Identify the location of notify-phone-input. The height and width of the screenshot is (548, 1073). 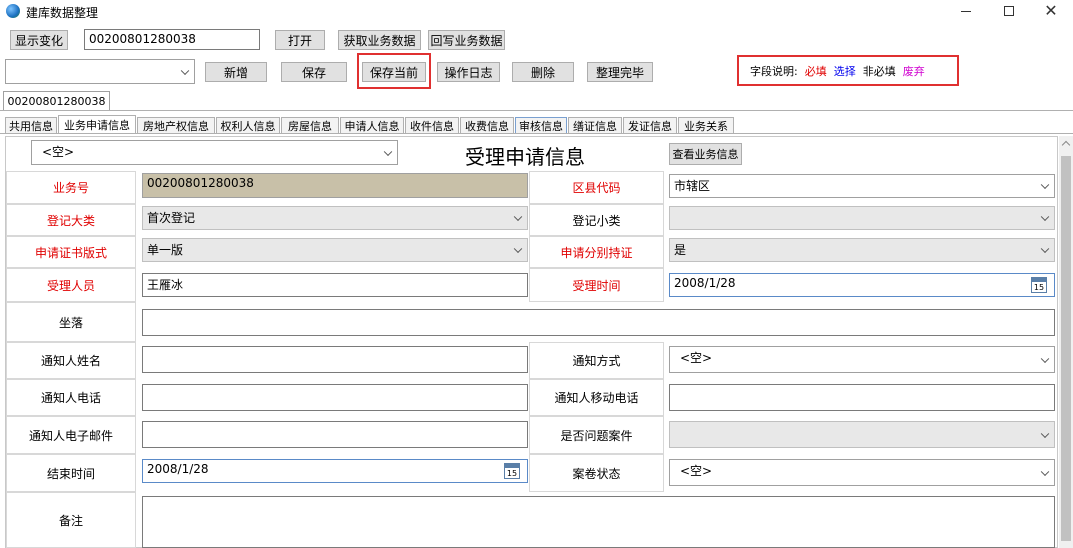
(335, 397).